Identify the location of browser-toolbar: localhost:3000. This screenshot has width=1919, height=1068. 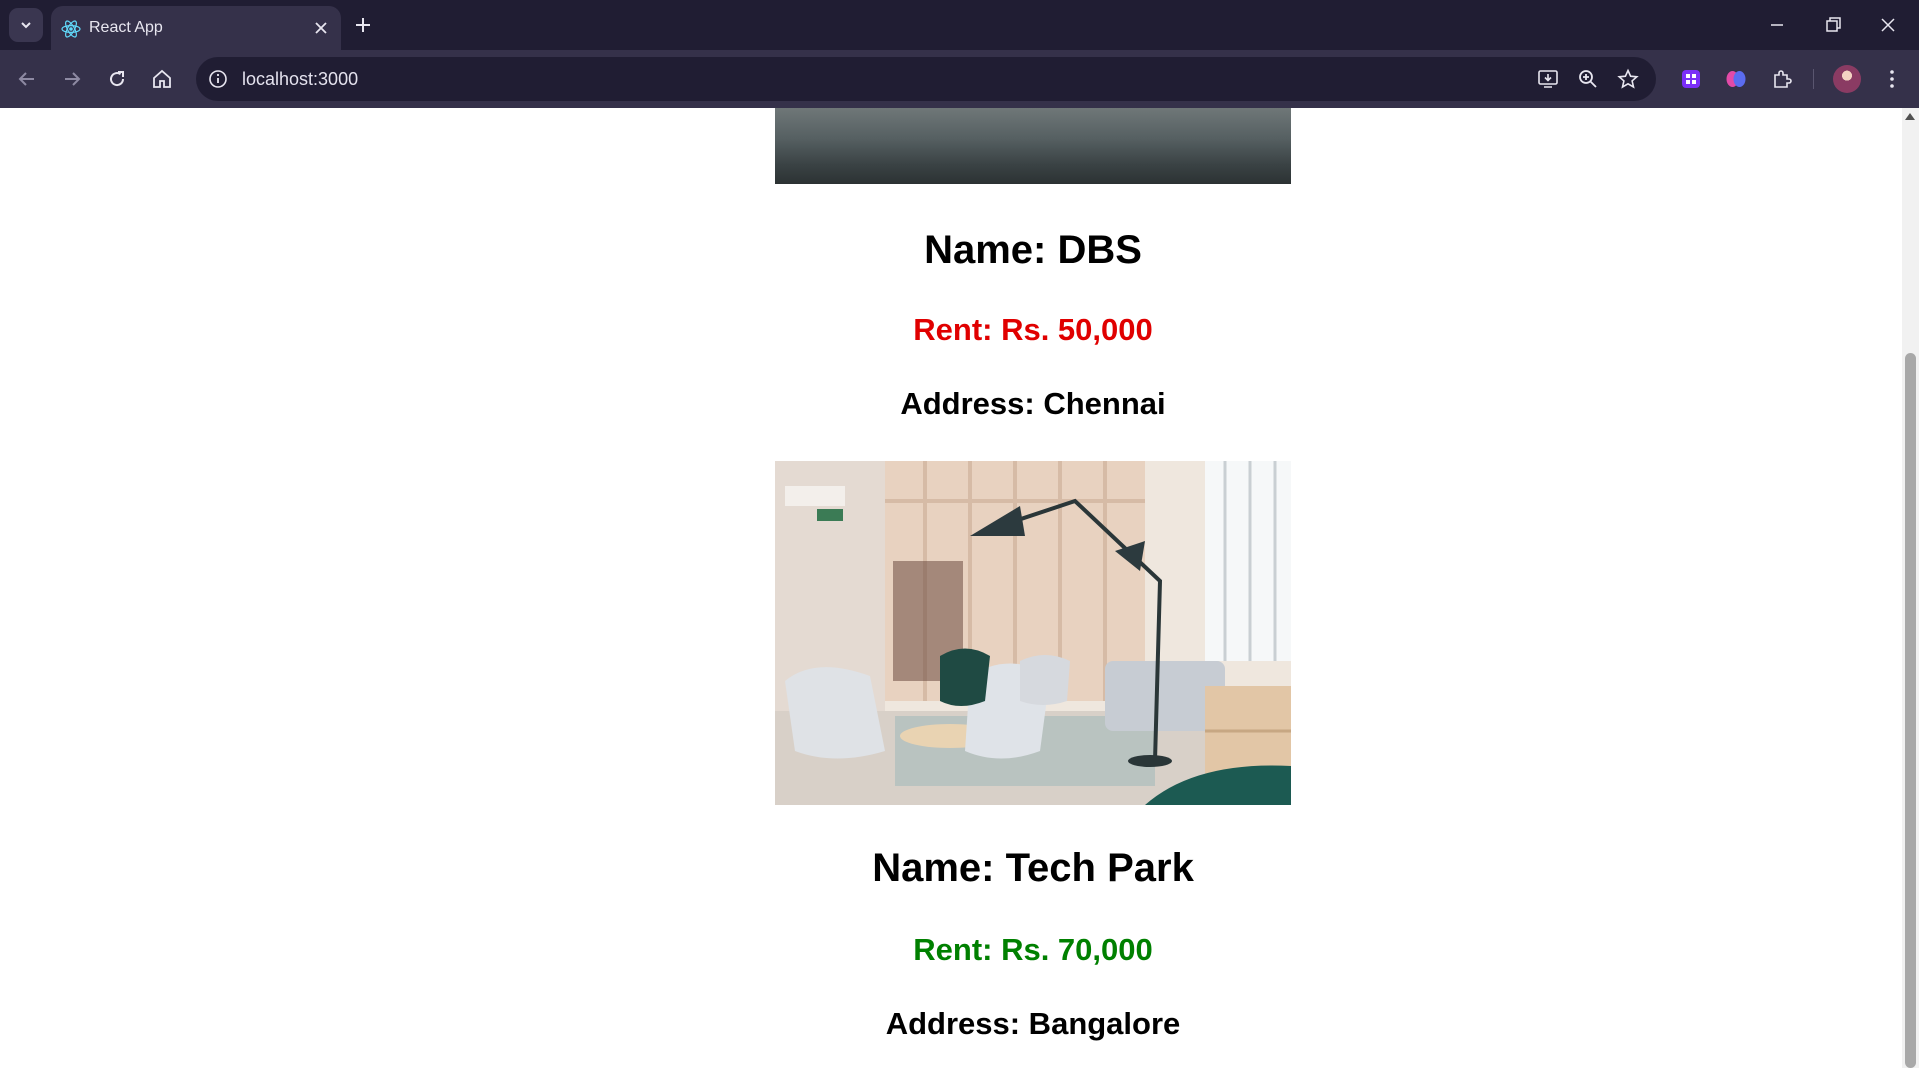
(959, 79).